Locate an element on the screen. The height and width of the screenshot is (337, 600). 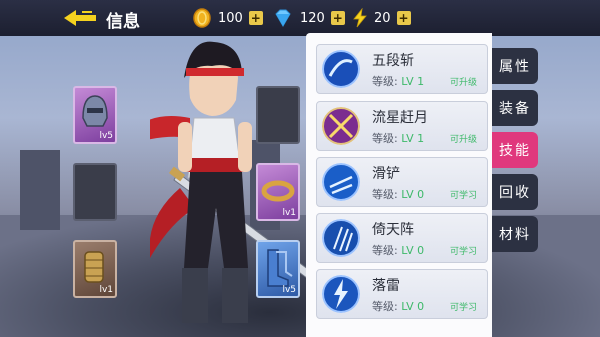
gold-coin-icon is located at coordinates (202, 18).